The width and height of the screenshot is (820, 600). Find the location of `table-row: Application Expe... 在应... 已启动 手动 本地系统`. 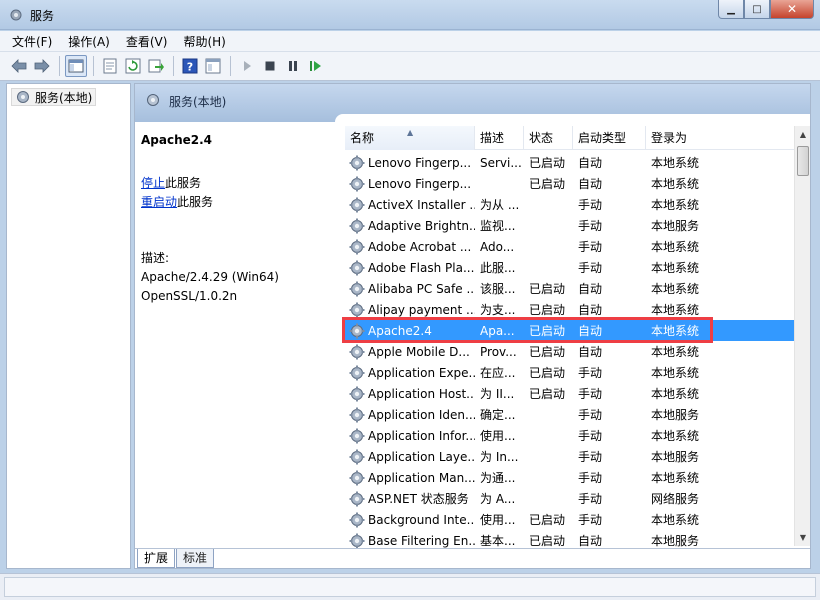

table-row: Application Expe... 在应... 已启动 手动 本地系统 is located at coordinates (570, 372).